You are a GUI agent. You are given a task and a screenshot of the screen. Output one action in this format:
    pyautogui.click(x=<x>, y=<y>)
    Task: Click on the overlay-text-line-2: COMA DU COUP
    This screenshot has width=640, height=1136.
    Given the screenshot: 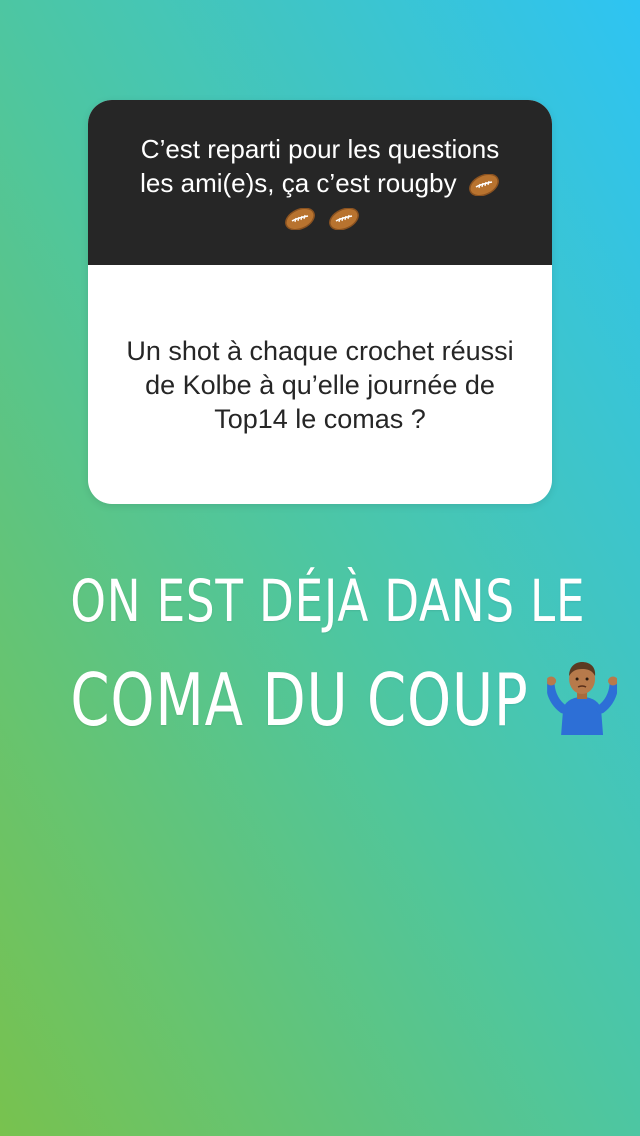 What is the action you would take?
    pyautogui.click(x=344, y=700)
    